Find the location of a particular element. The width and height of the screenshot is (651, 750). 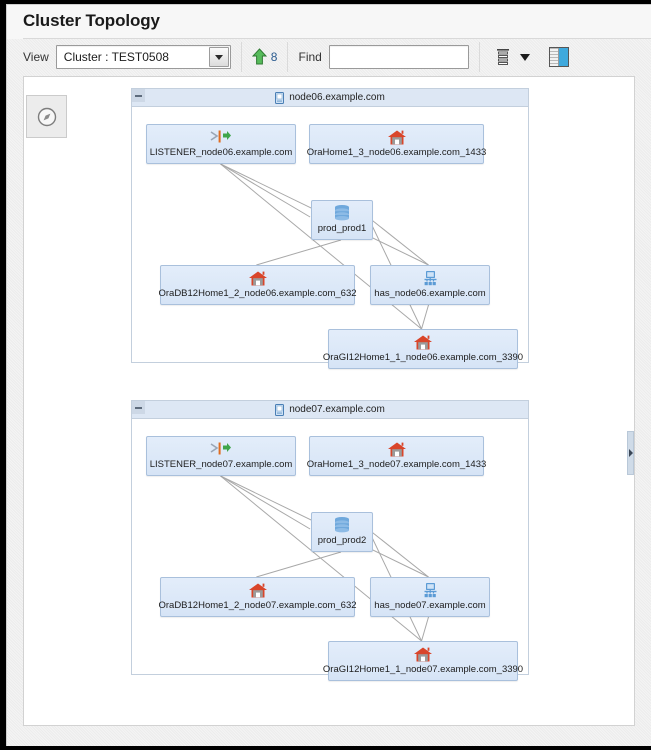

overview-panel-button is located at coordinates (559, 57).